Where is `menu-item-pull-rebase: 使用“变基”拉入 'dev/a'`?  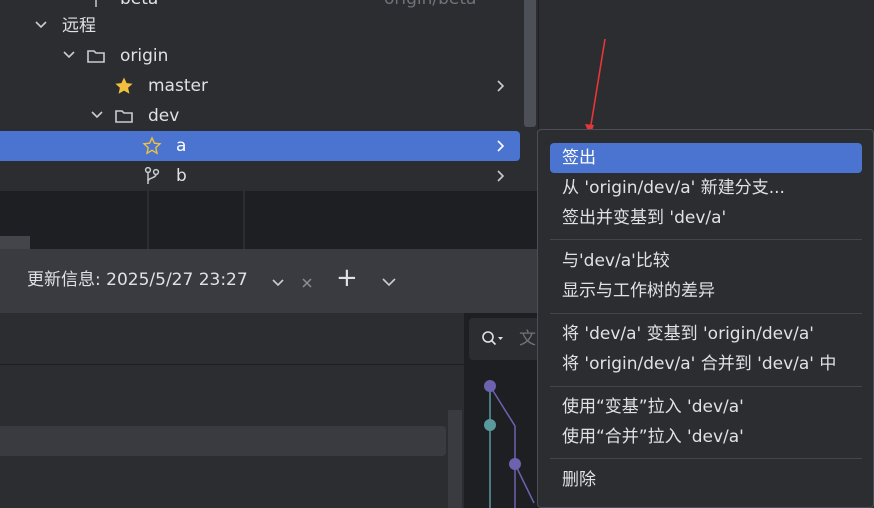
menu-item-pull-rebase: 使用“变基”拉入 'dev/a' is located at coordinates (706, 407).